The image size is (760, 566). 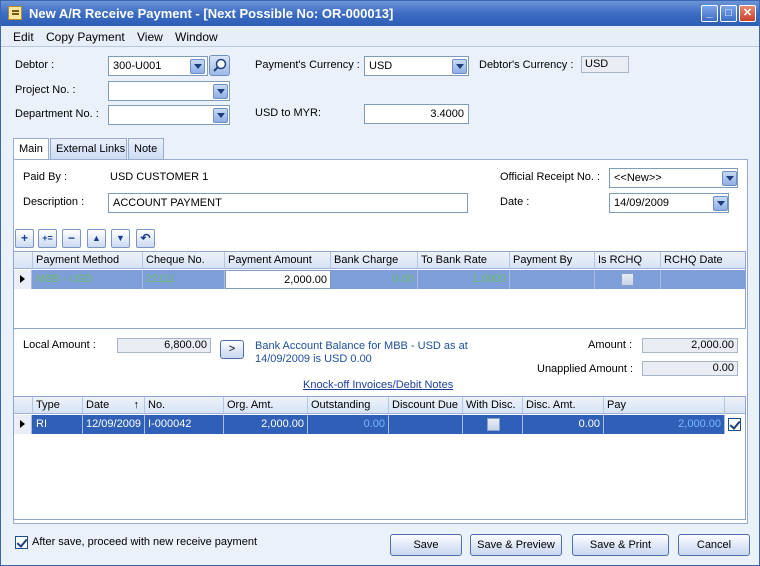 I want to click on payment-row: MBB - USD 22111 2,000.00 0.00 1.0000, so click(x=379, y=279).